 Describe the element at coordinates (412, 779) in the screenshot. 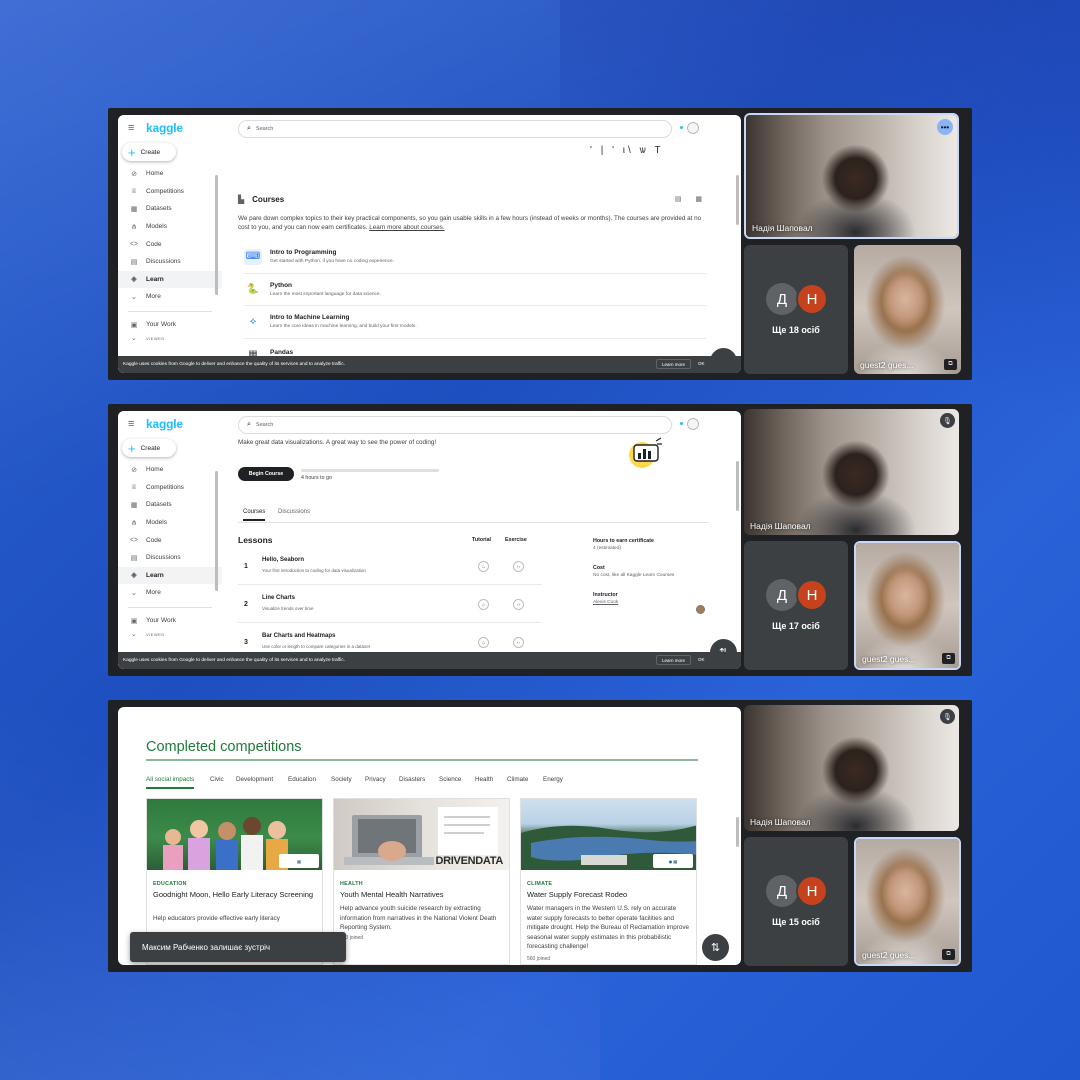

I see `tab-disasters: Disasters` at that location.